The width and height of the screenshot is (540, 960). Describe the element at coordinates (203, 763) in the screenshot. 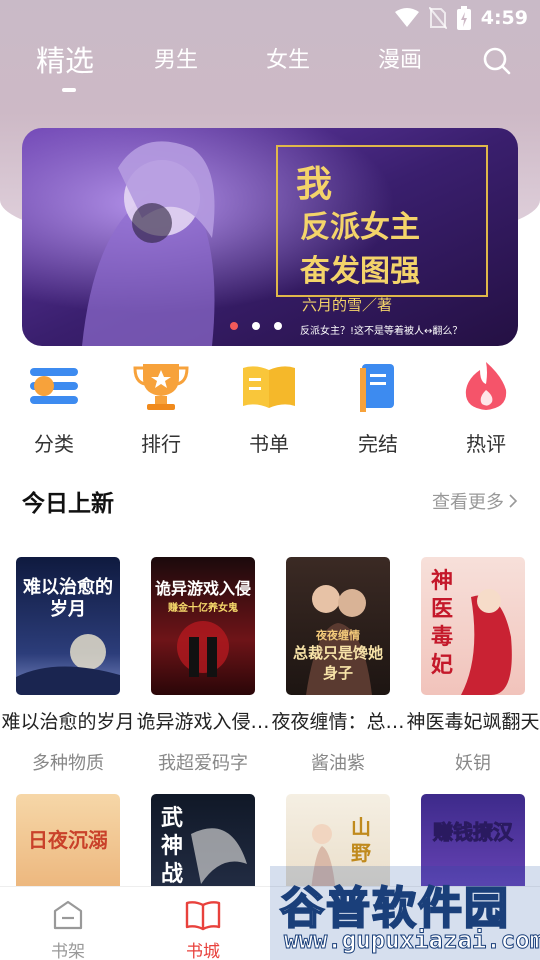

I see `book-author: 我超爱码字` at that location.